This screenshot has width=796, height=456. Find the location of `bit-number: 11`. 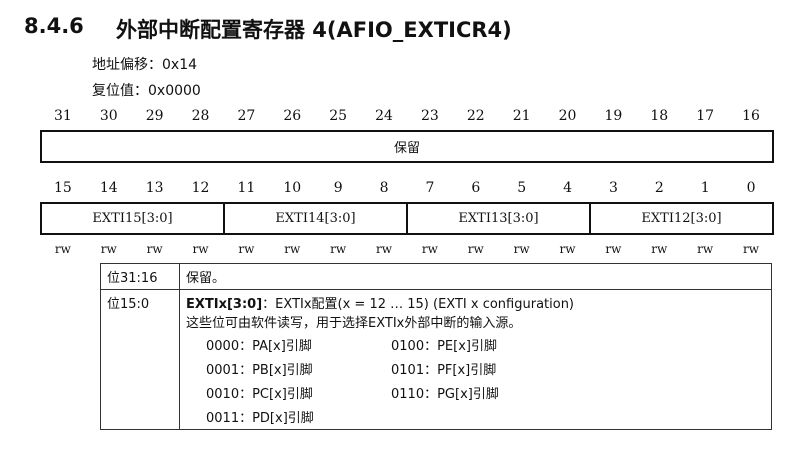

bit-number: 11 is located at coordinates (246, 188).